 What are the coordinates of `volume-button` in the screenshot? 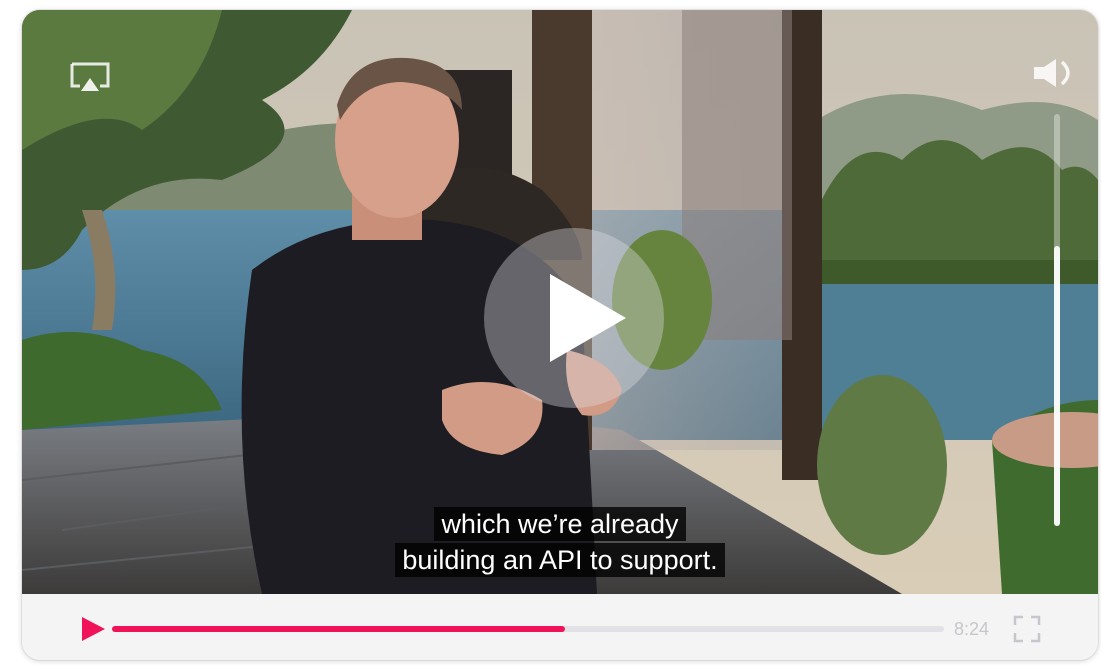 It's located at (1055, 73).